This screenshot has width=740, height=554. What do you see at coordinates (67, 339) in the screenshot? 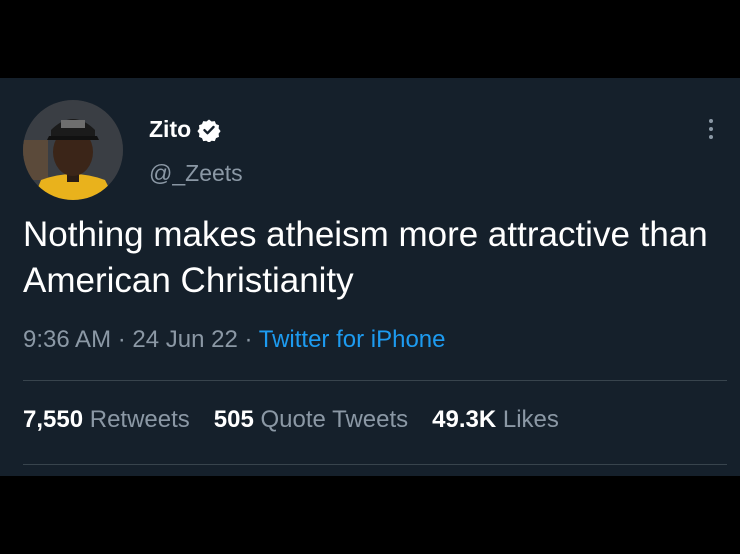
I see `tweet-time: 9:36 AM` at bounding box center [67, 339].